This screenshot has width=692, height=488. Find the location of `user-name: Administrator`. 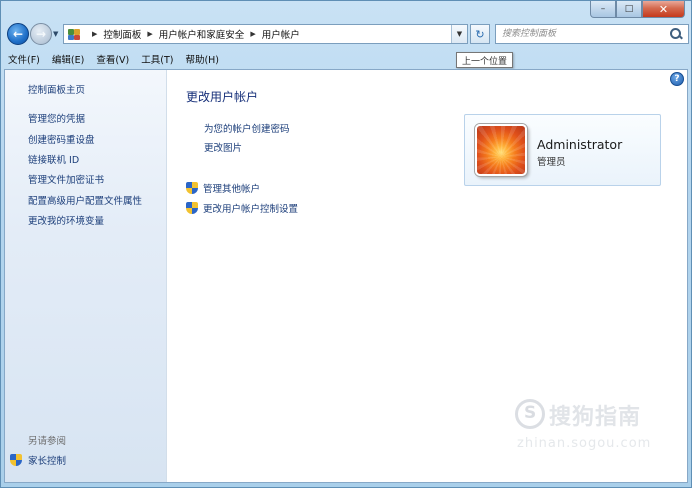

user-name: Administrator is located at coordinates (580, 144).